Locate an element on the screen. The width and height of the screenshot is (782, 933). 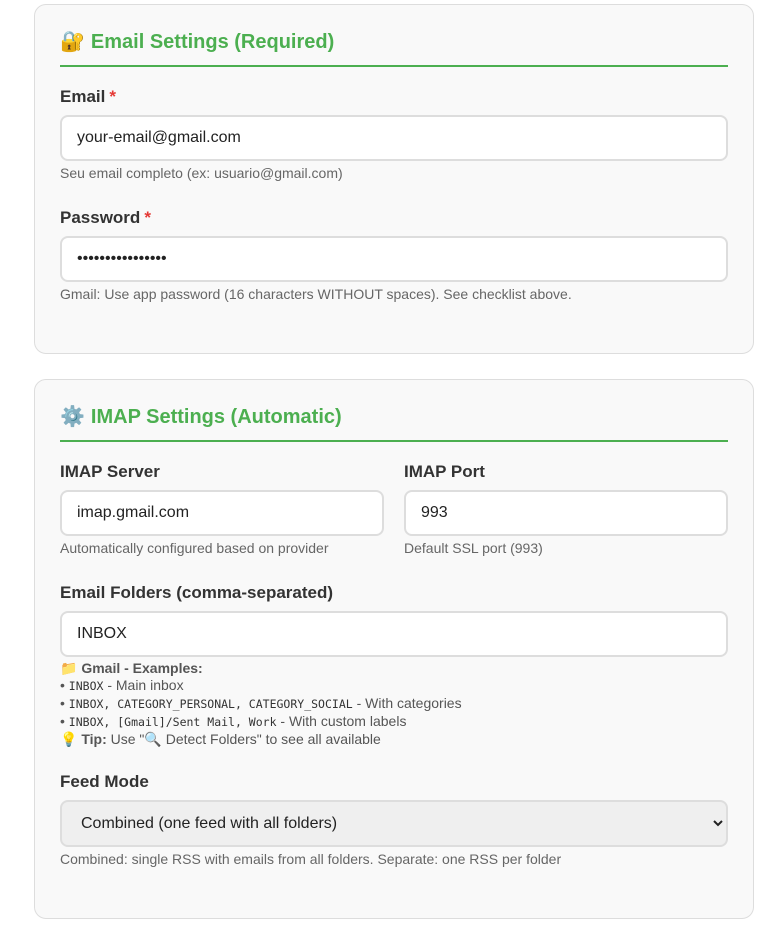
folder-icon: 📁 is located at coordinates (69, 668).